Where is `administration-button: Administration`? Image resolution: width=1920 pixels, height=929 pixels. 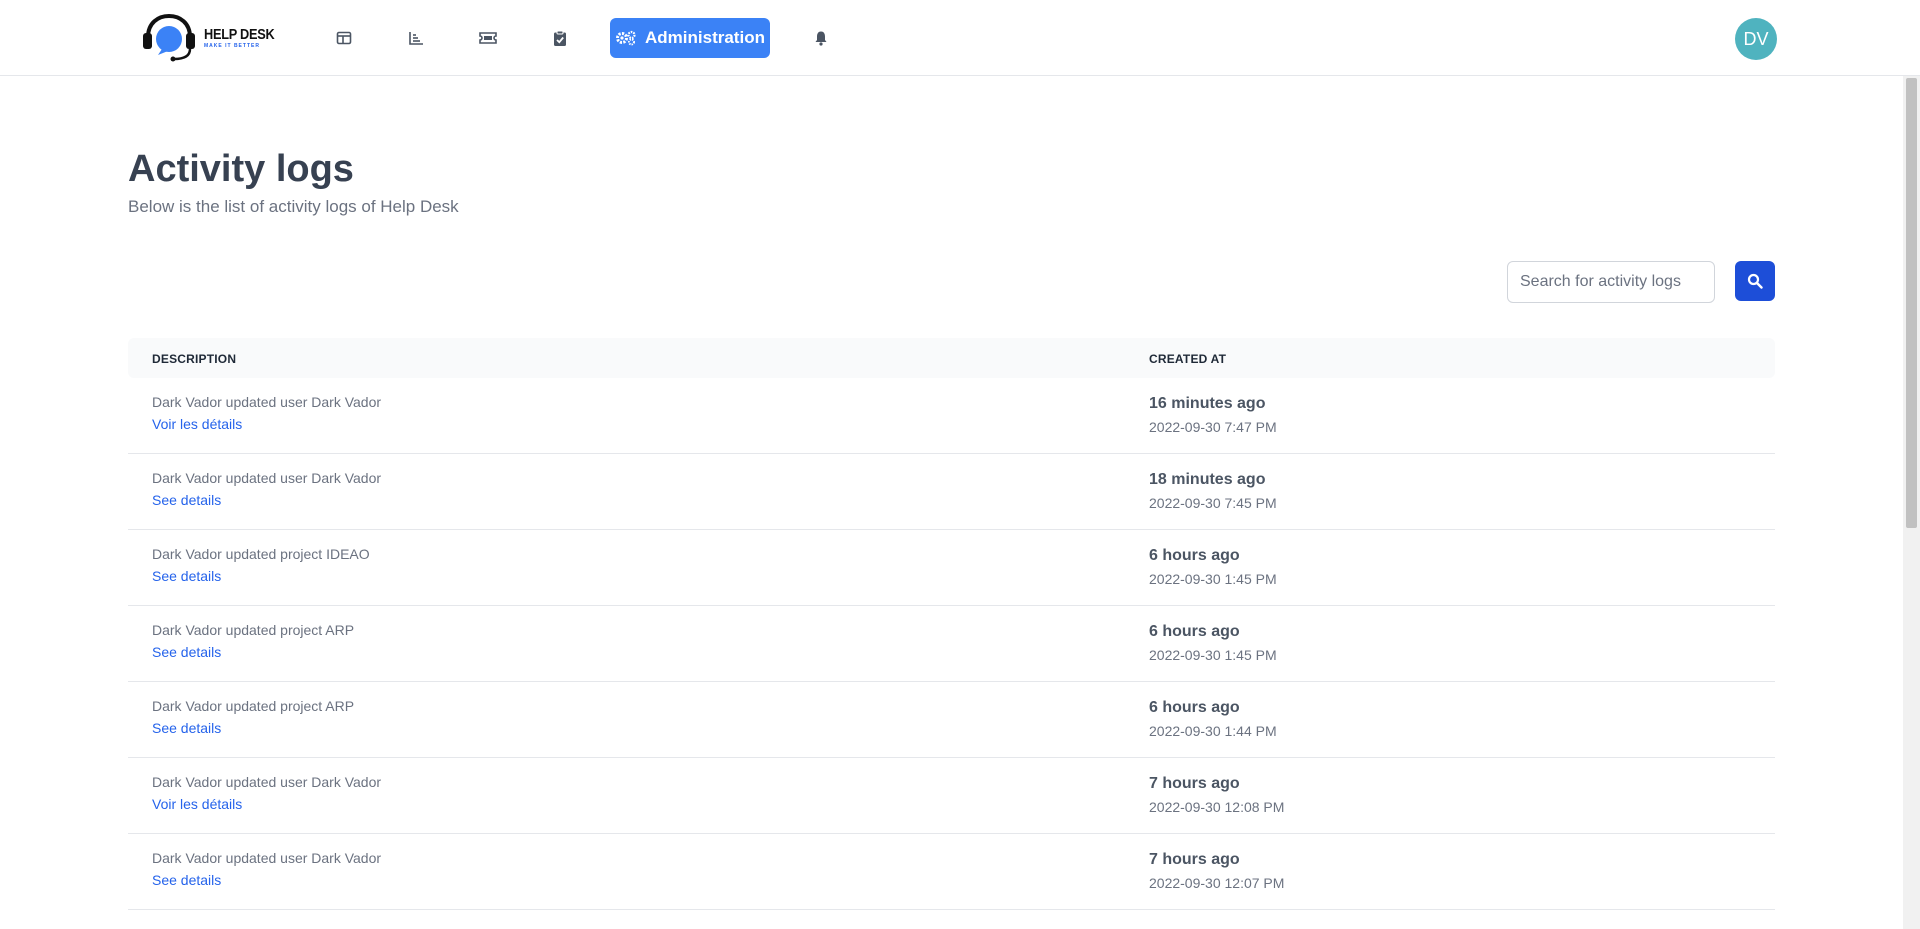
administration-button: Administration is located at coordinates (690, 38).